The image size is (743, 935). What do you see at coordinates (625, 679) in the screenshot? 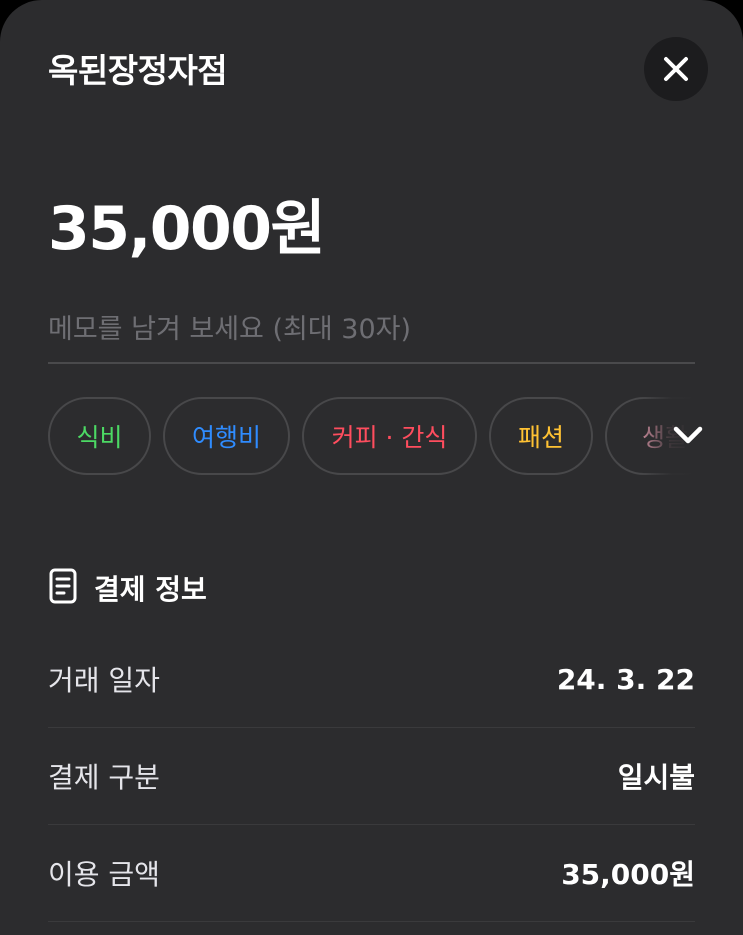
I see `info-row-value: 24. 3. 22` at bounding box center [625, 679].